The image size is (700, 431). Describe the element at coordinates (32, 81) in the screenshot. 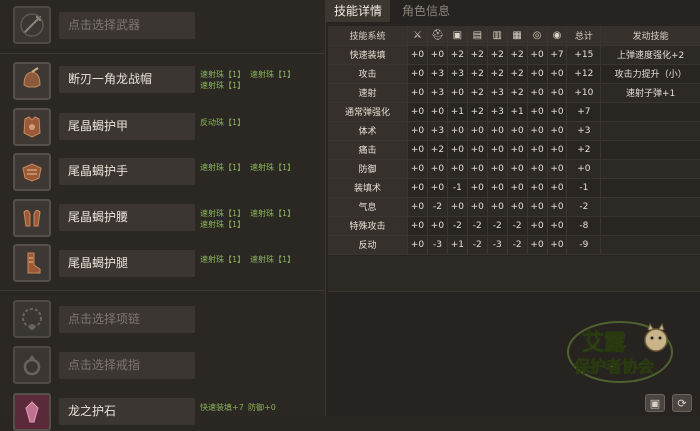

I see `helmet-icon` at that location.